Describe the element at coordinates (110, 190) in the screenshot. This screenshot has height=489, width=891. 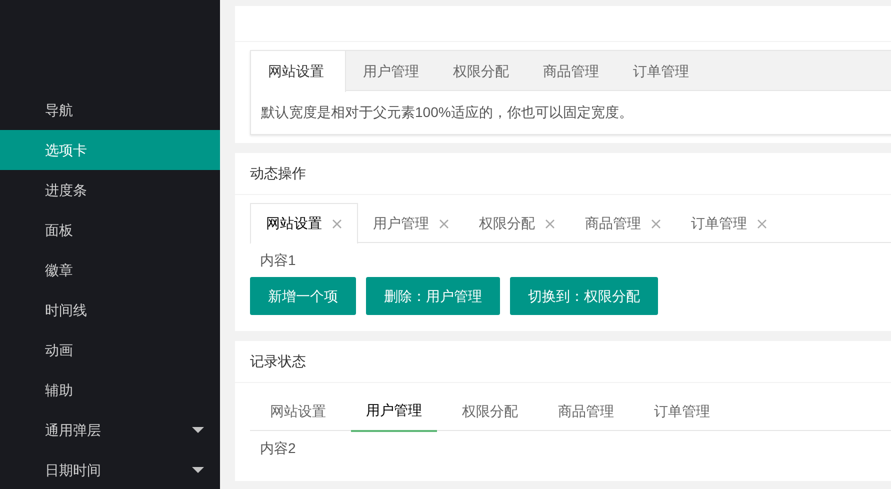
I see `sidebar-item: 进度条` at that location.